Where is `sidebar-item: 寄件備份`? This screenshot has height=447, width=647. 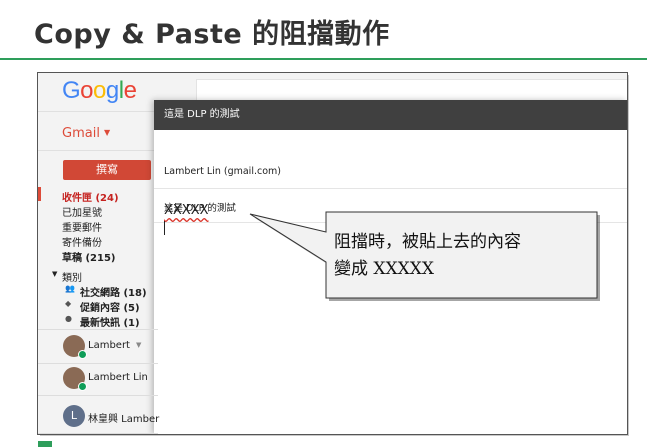 sidebar-item: 寄件備份 is located at coordinates (82, 241).